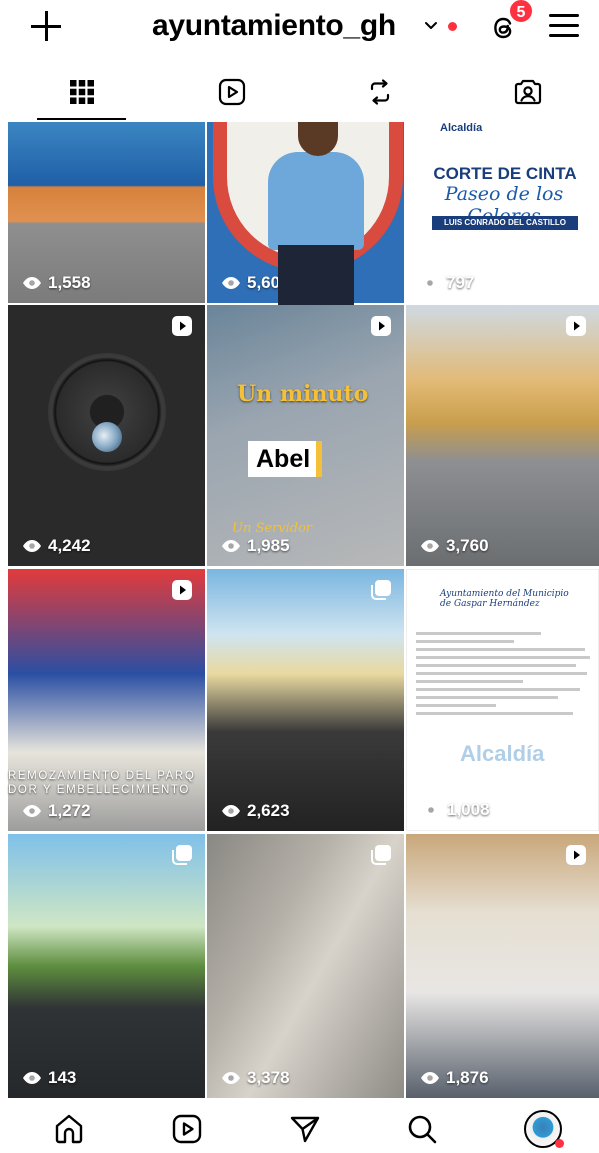  I want to click on post-tile: 3,378, so click(305, 966).